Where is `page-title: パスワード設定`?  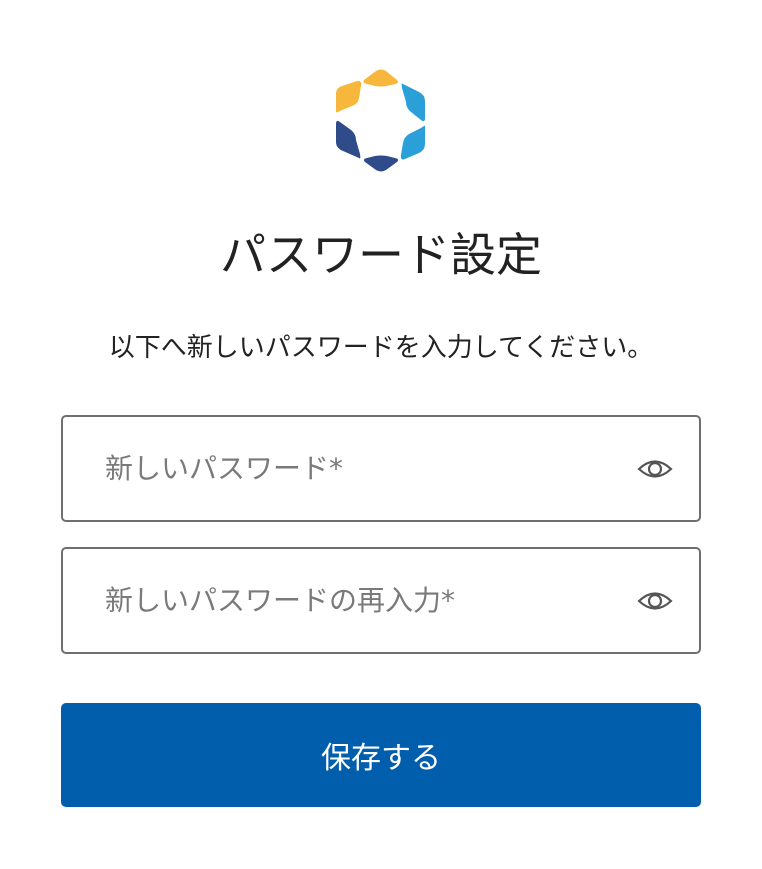 page-title: パスワード設定 is located at coordinates (381, 255).